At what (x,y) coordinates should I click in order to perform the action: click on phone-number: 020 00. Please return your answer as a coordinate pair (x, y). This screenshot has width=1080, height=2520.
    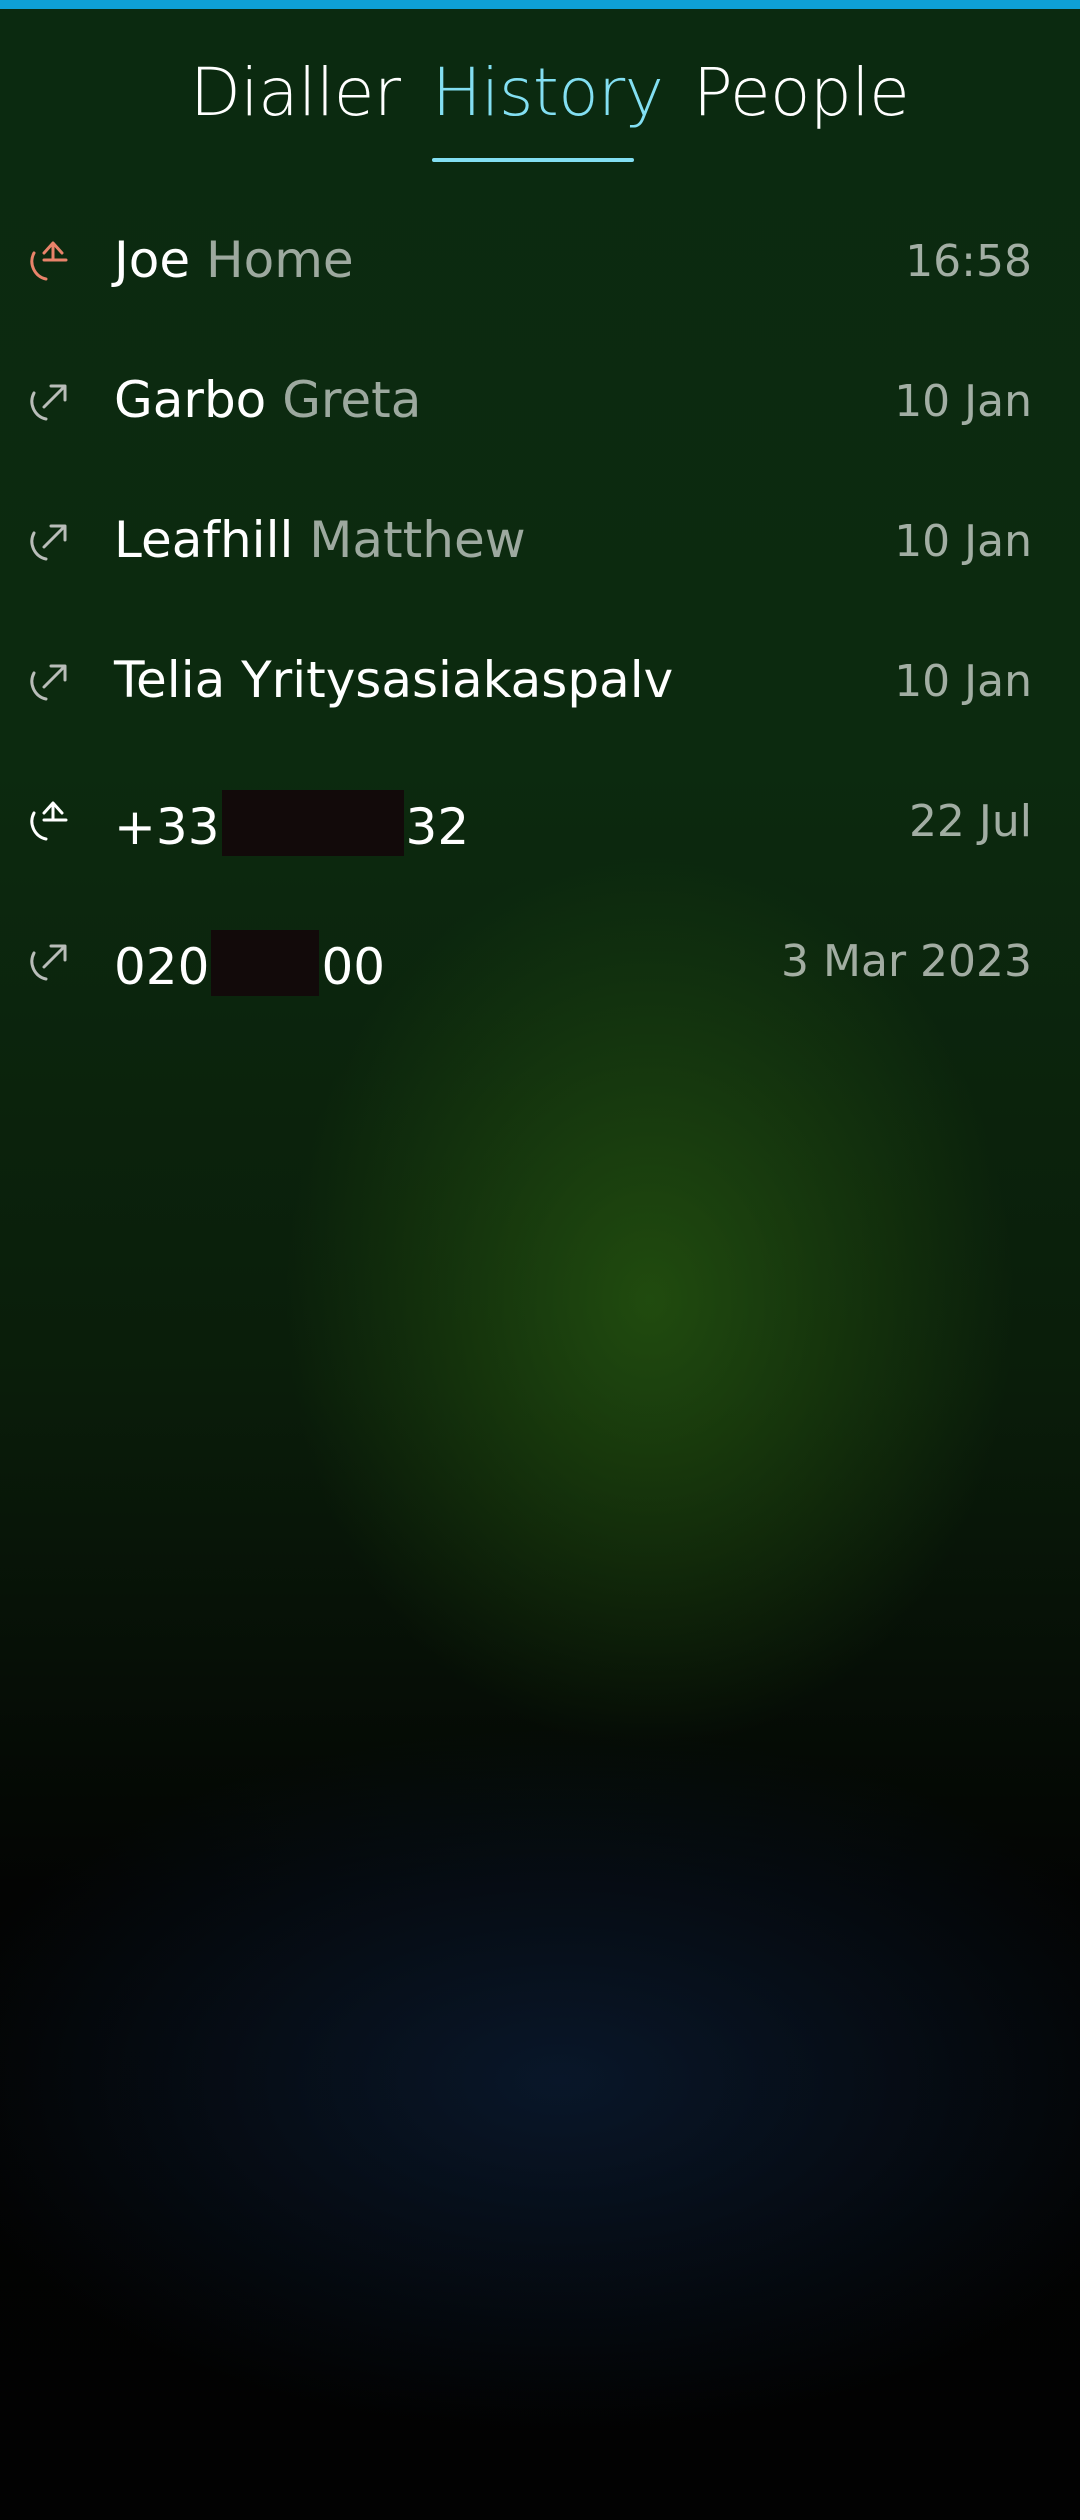
    Looking at the image, I should click on (249, 963).